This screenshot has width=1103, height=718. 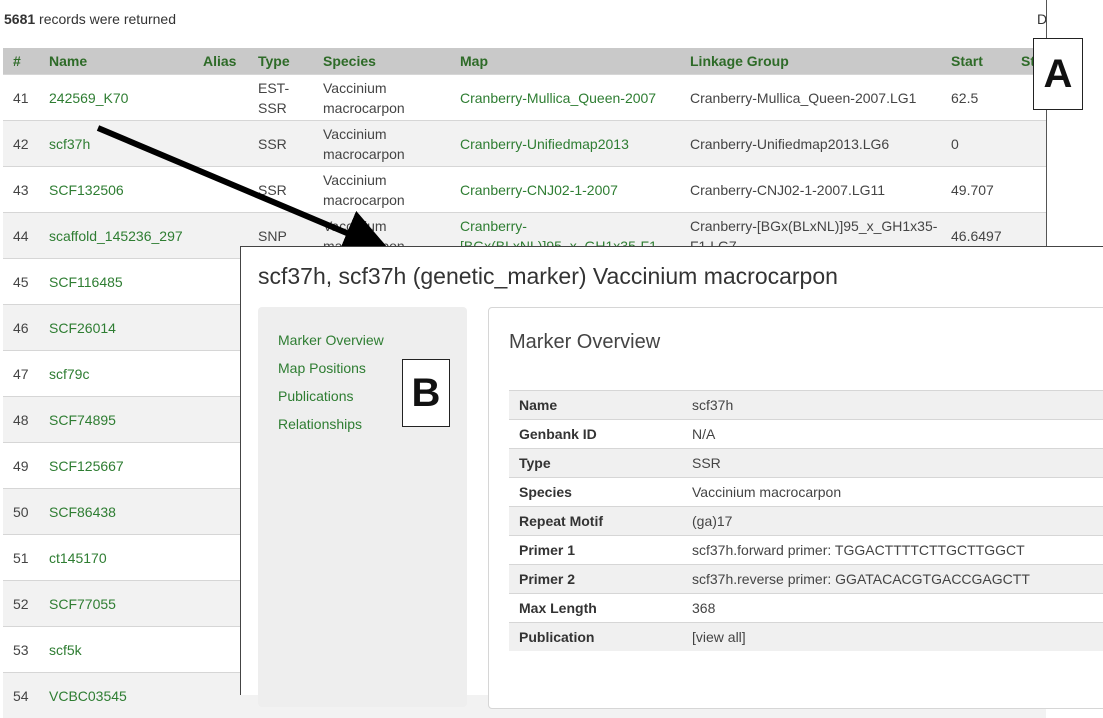 I want to click on column-header: Linkage Group, so click(x=810, y=61).